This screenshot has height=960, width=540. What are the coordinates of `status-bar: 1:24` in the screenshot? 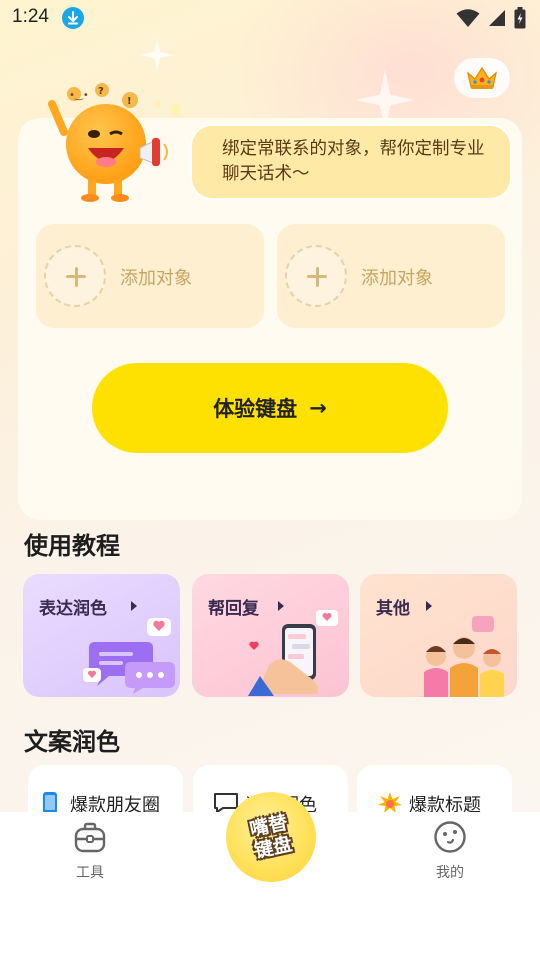 It's located at (270, 19).